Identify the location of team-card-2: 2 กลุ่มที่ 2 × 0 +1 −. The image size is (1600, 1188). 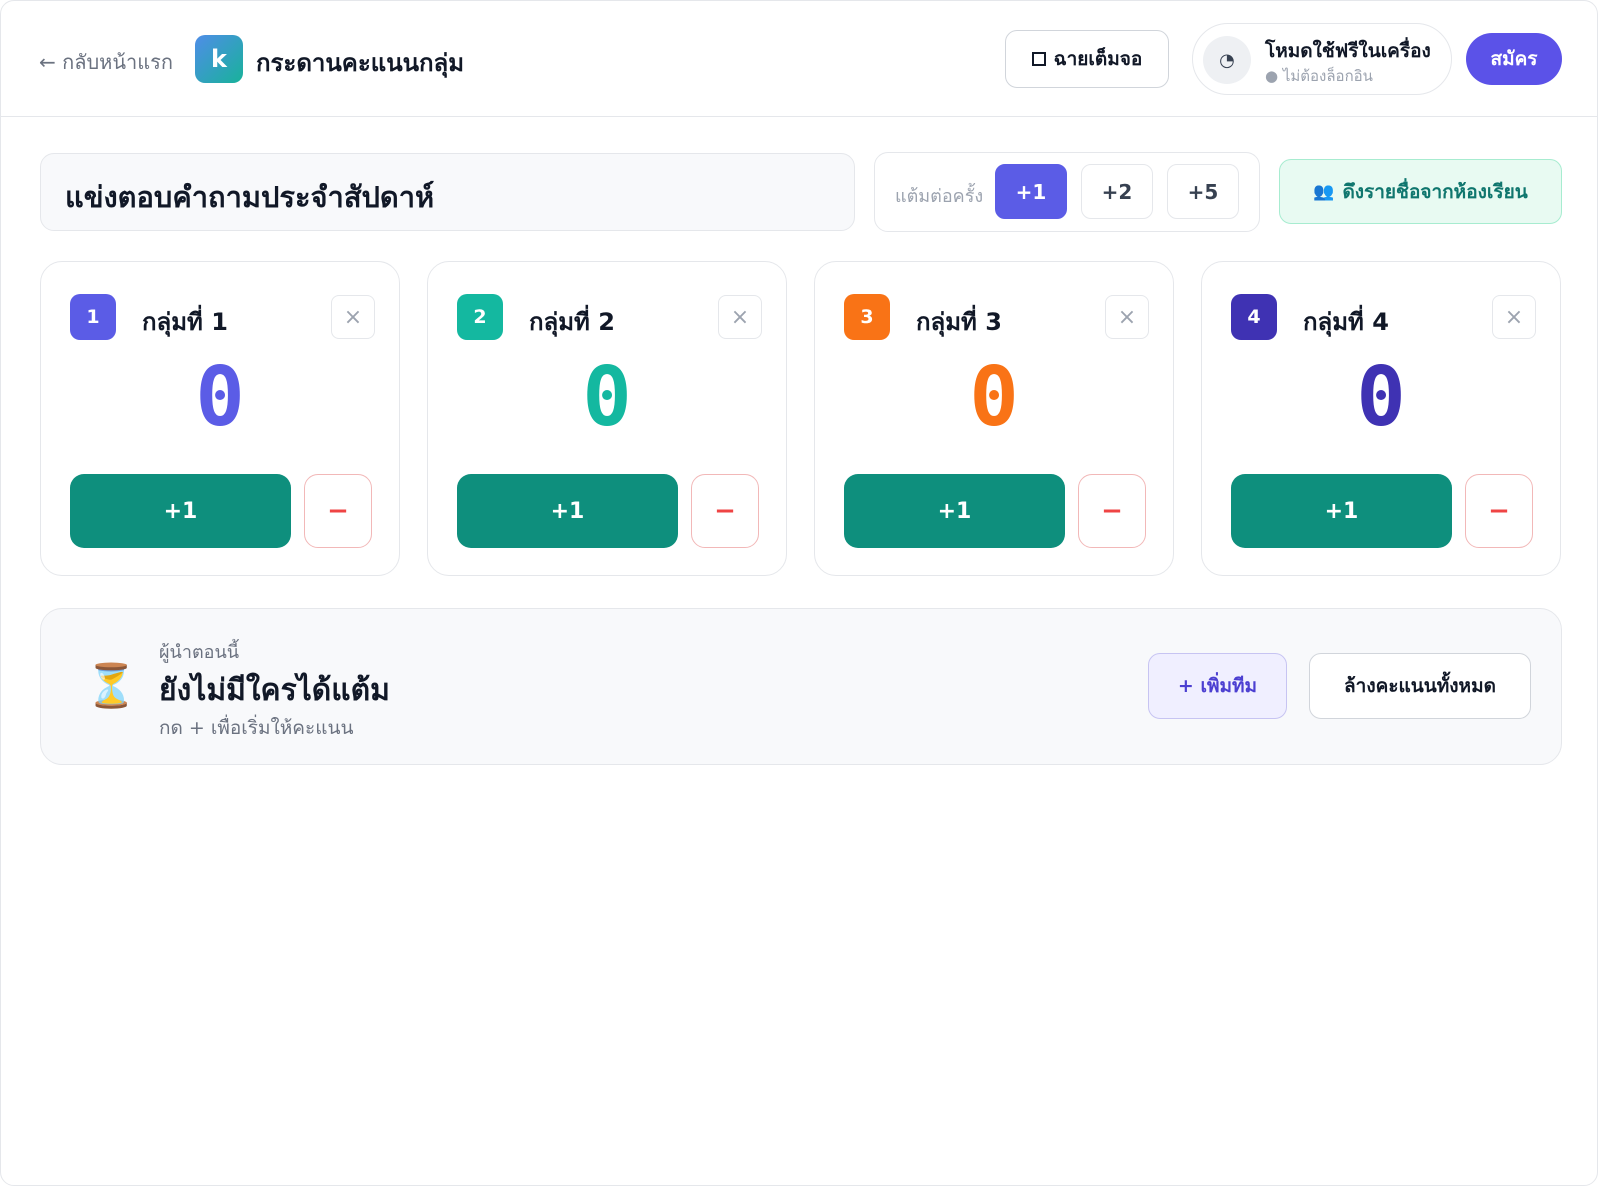
(607, 418).